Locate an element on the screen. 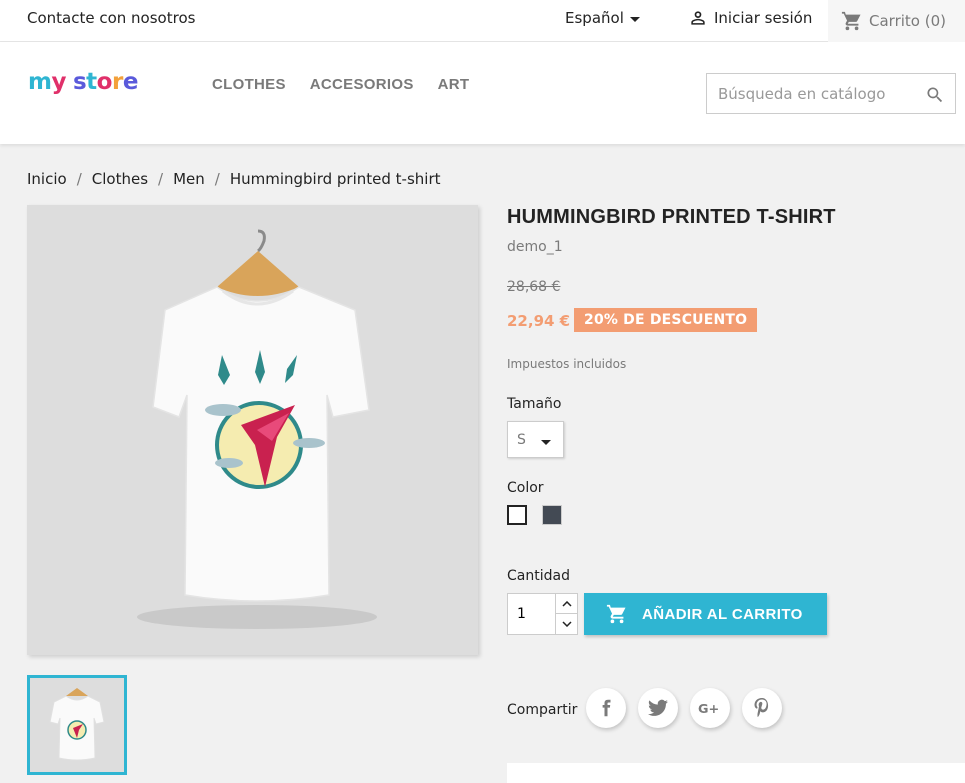 The height and width of the screenshot is (783, 965). product-title: HUMMINGBIRD PRINTED T-SHIRT is located at coordinates (671, 217).